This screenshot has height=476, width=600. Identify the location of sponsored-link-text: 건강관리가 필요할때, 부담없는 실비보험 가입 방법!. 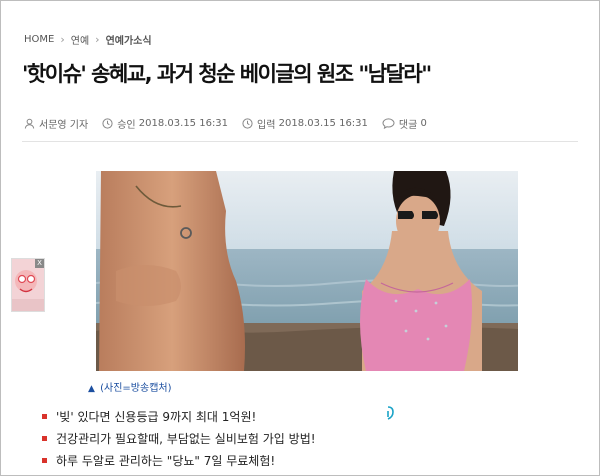
(186, 438).